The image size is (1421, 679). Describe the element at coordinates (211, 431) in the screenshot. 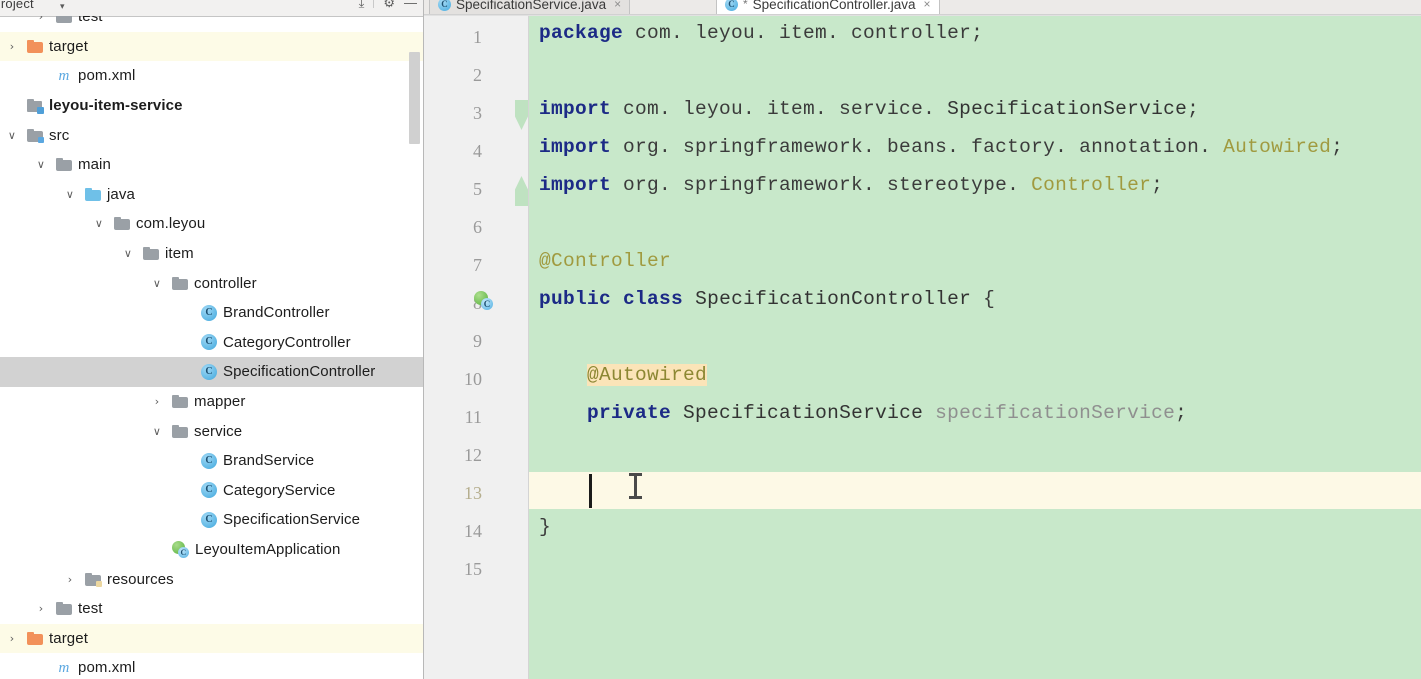

I see `tree-row: ∨ service` at that location.